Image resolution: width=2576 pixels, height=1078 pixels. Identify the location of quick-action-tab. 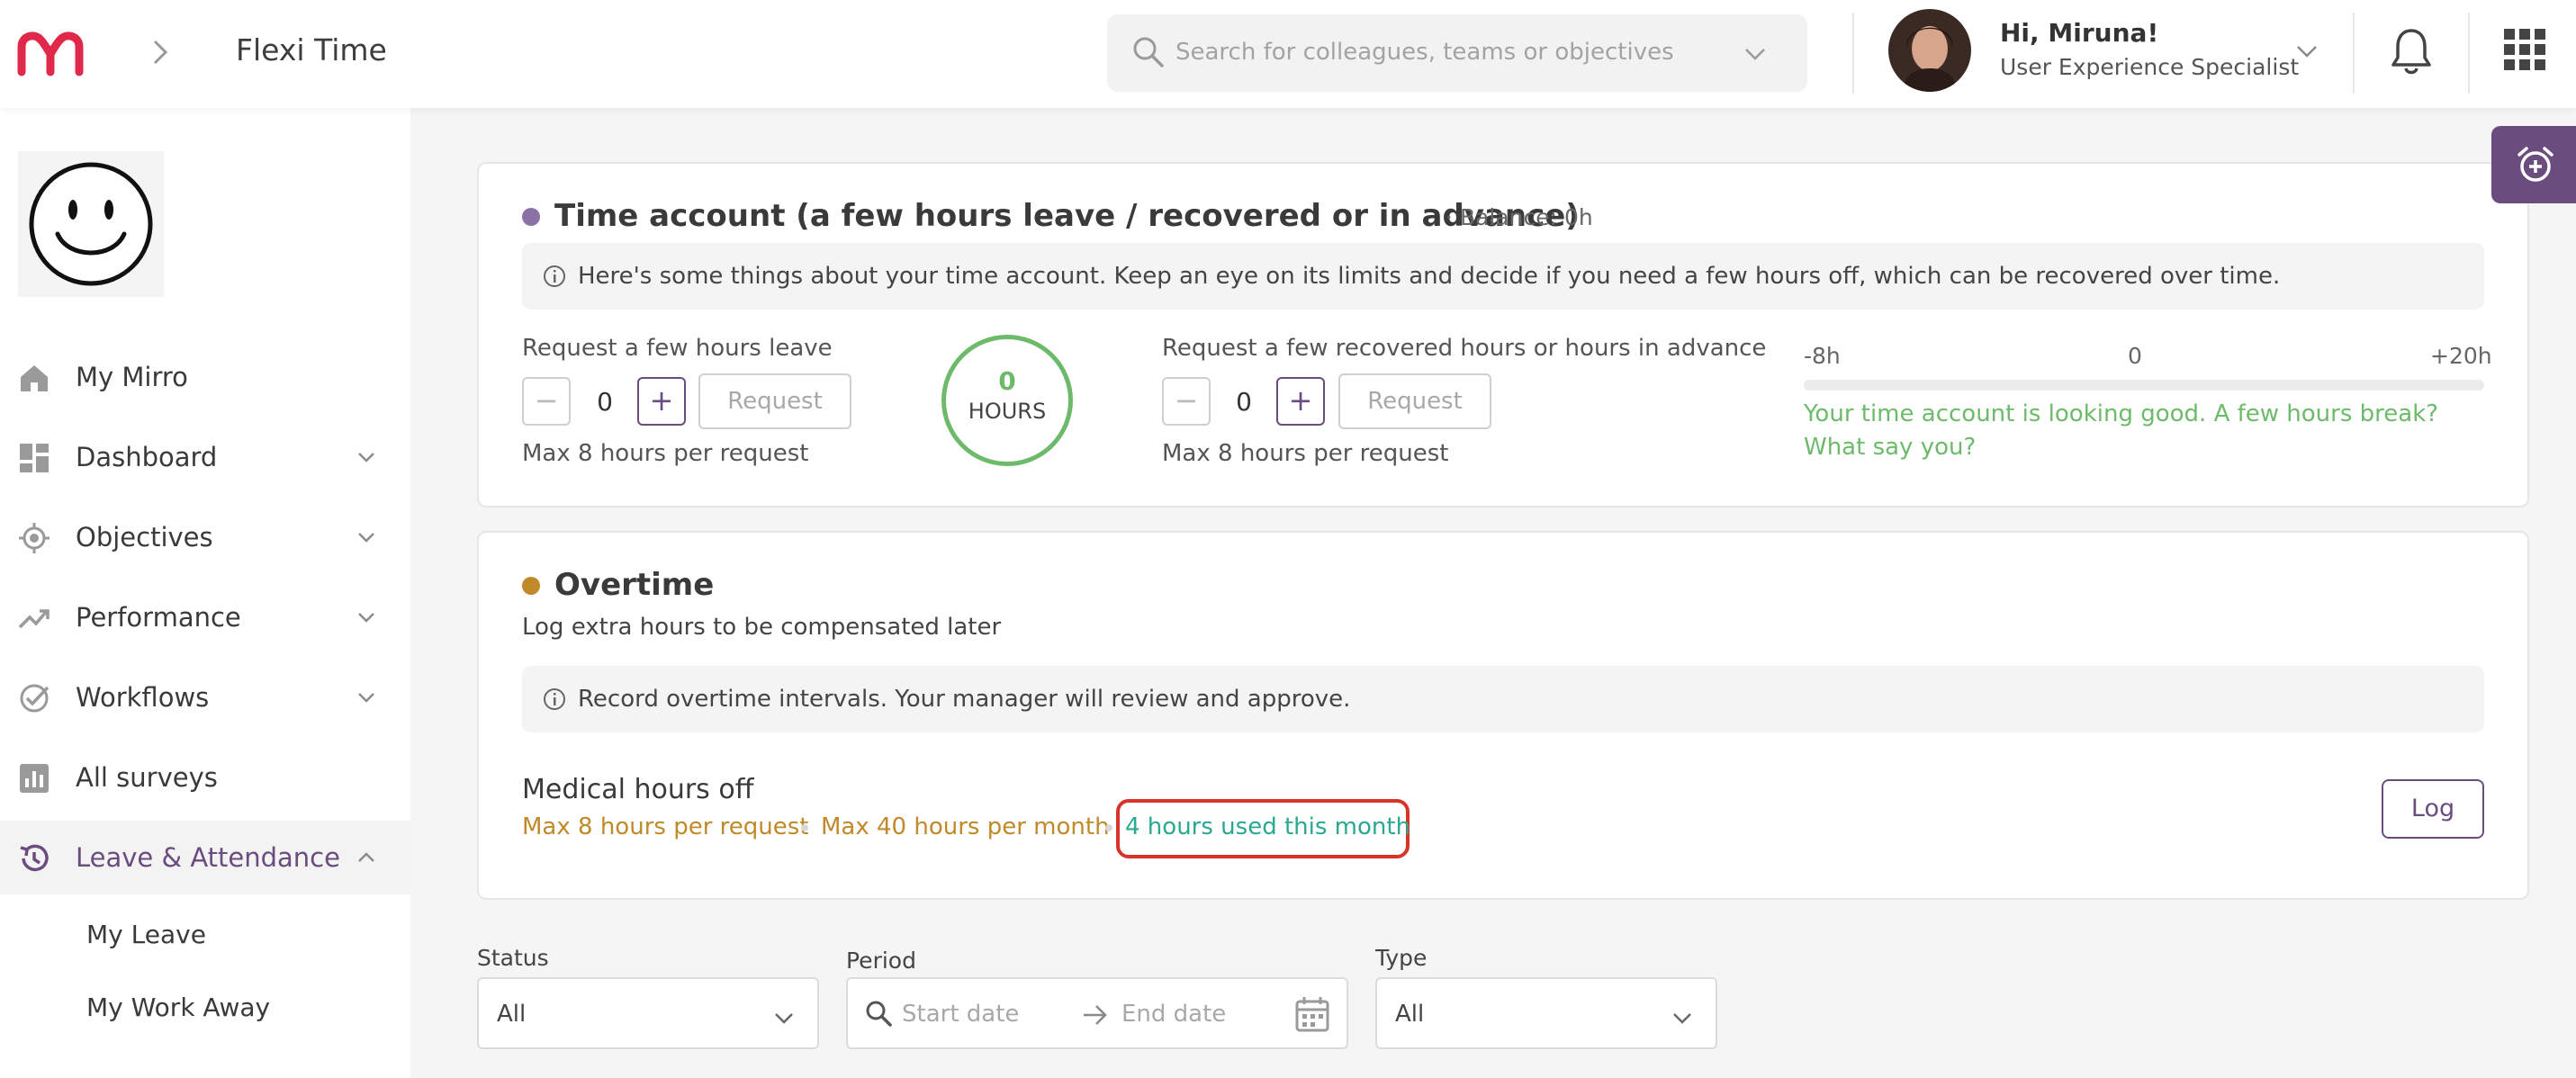
(2533, 164).